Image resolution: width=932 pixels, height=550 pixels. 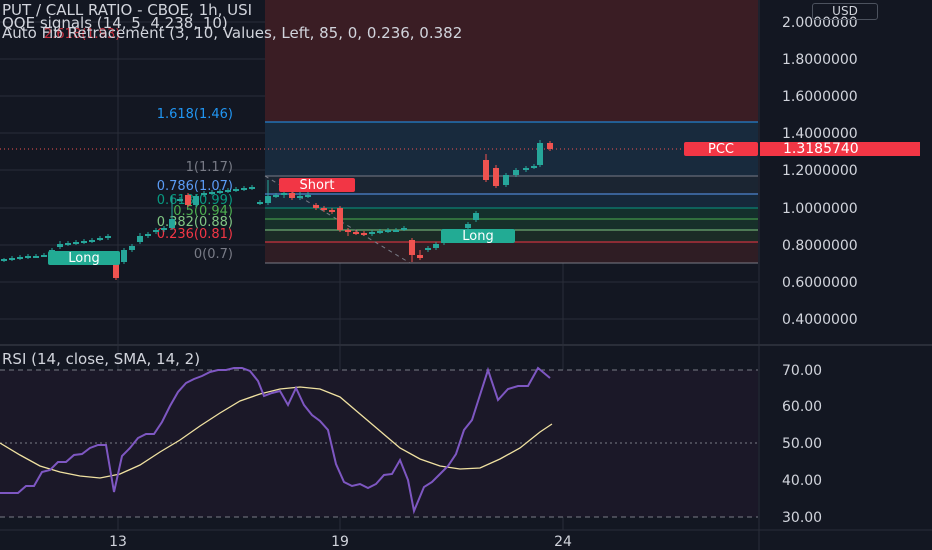 What do you see at coordinates (820, 60) in the screenshot?
I see `price-label: 1.8000000` at bounding box center [820, 60].